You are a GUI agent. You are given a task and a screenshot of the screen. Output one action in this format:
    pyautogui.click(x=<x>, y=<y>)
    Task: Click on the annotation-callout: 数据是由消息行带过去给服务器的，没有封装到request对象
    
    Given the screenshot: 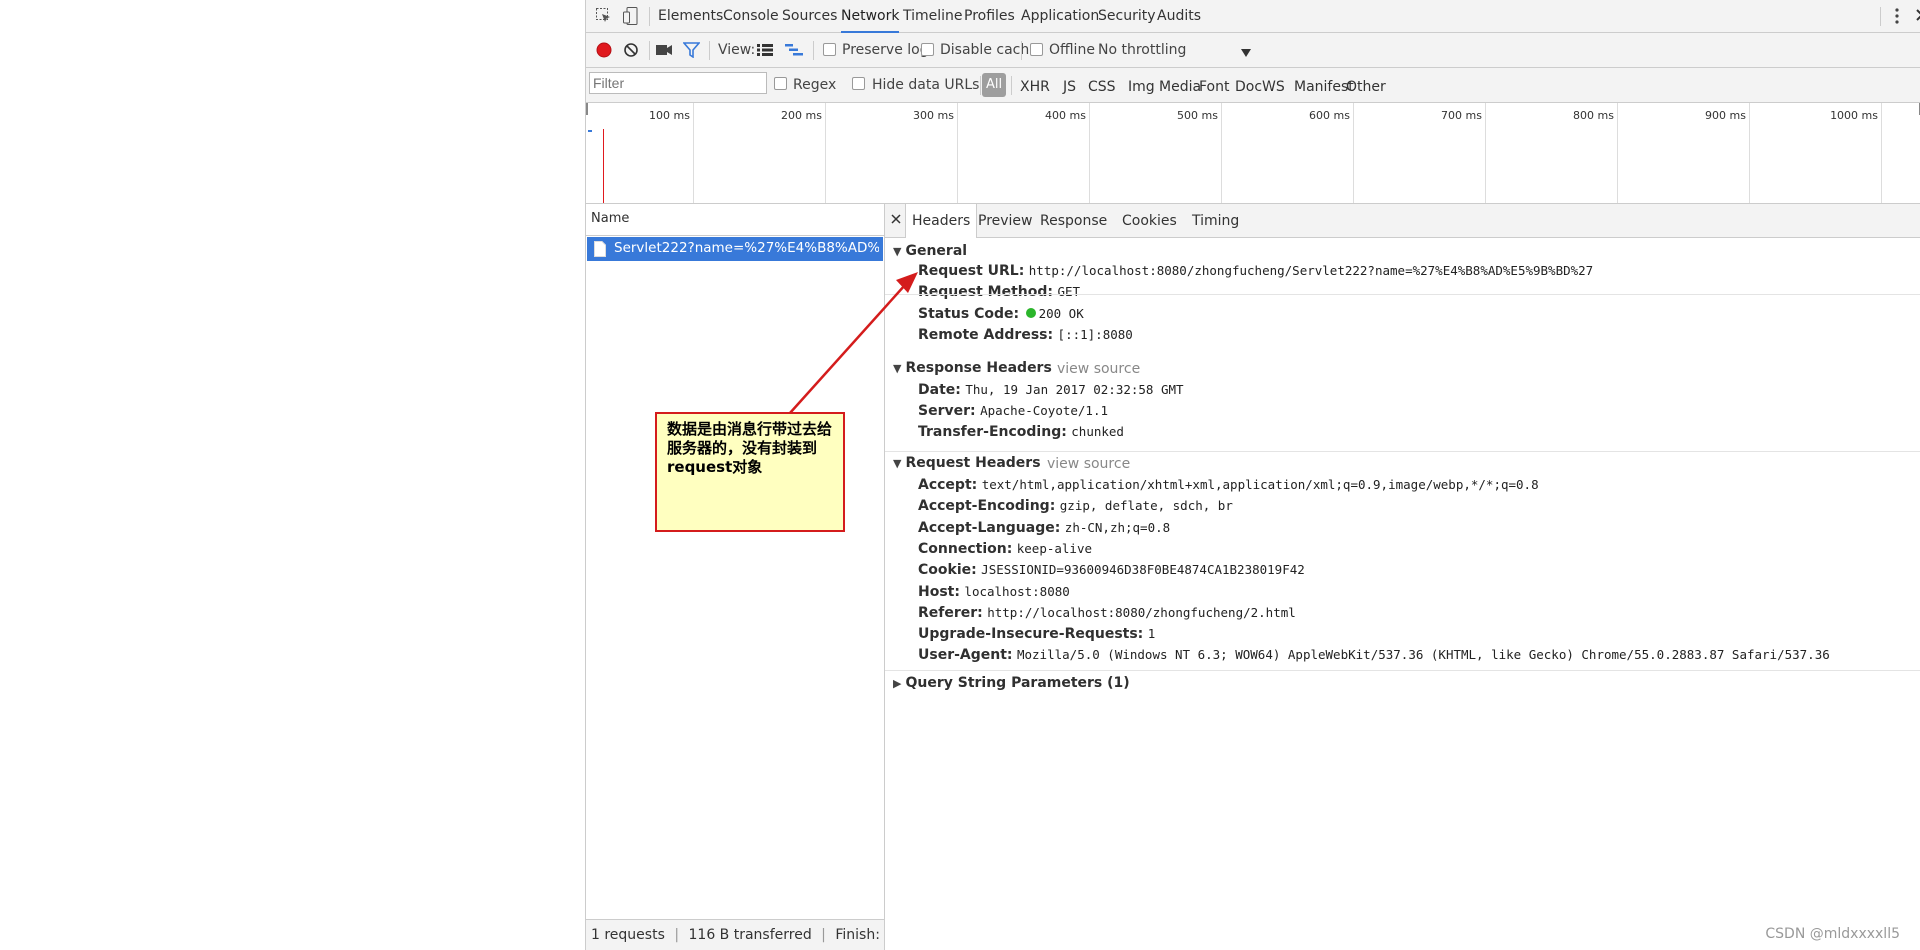 What is the action you would take?
    pyautogui.click(x=750, y=472)
    